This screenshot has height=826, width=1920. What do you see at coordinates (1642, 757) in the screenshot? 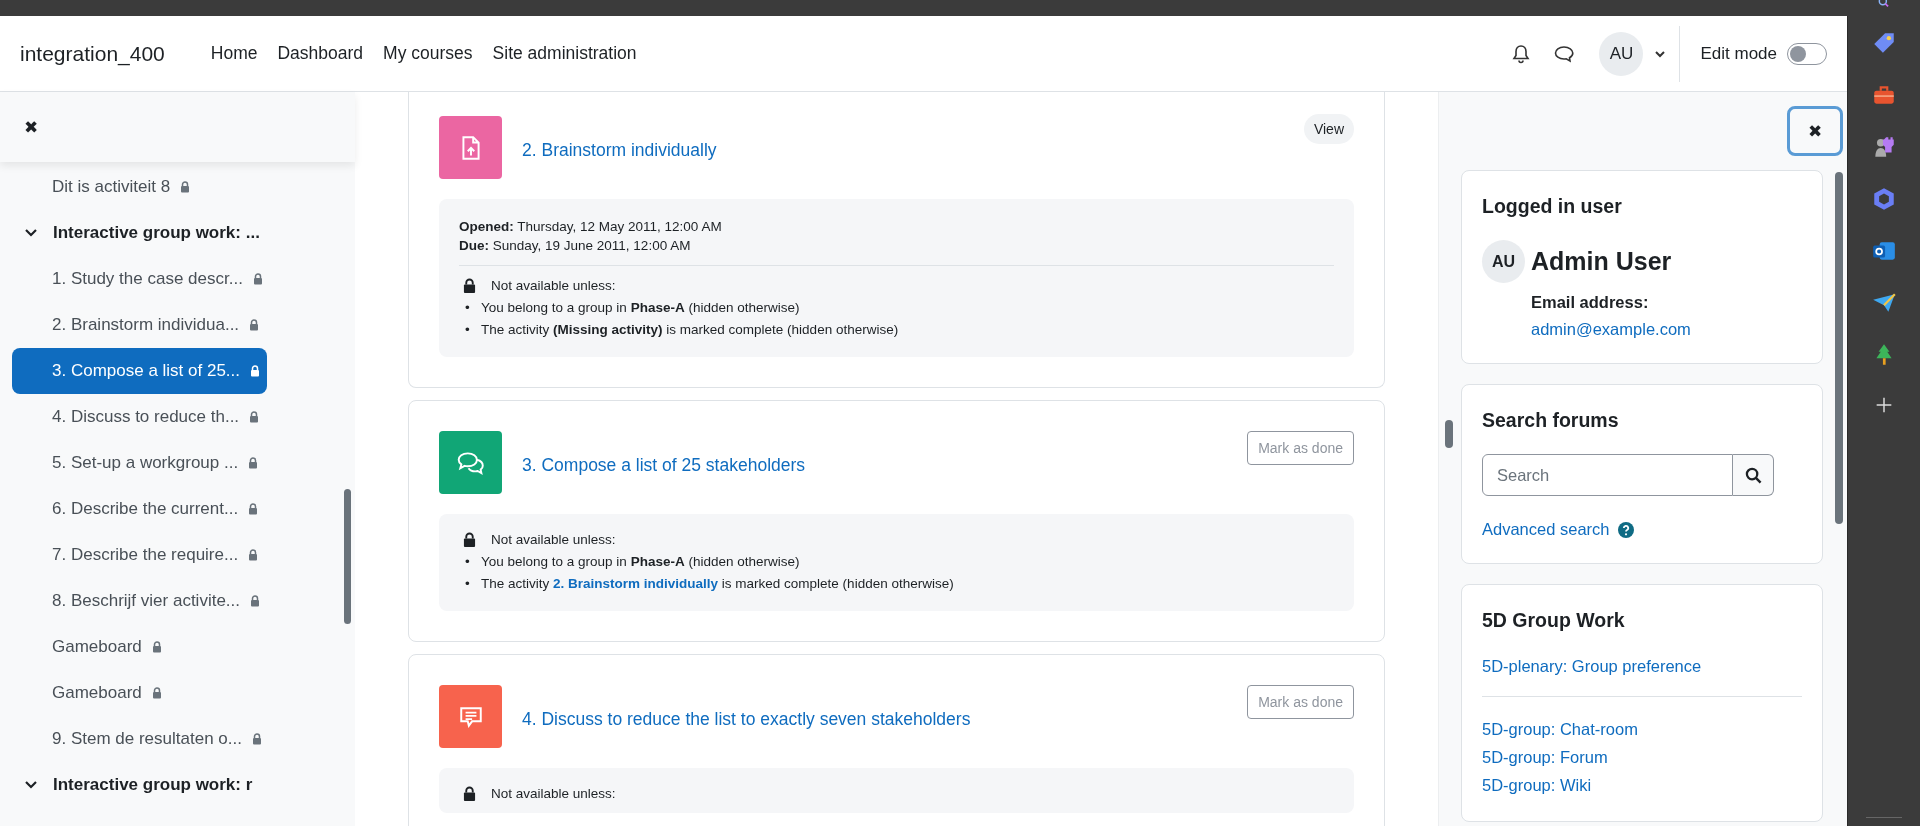
I see `block-link: 5D-group: Forum` at bounding box center [1642, 757].